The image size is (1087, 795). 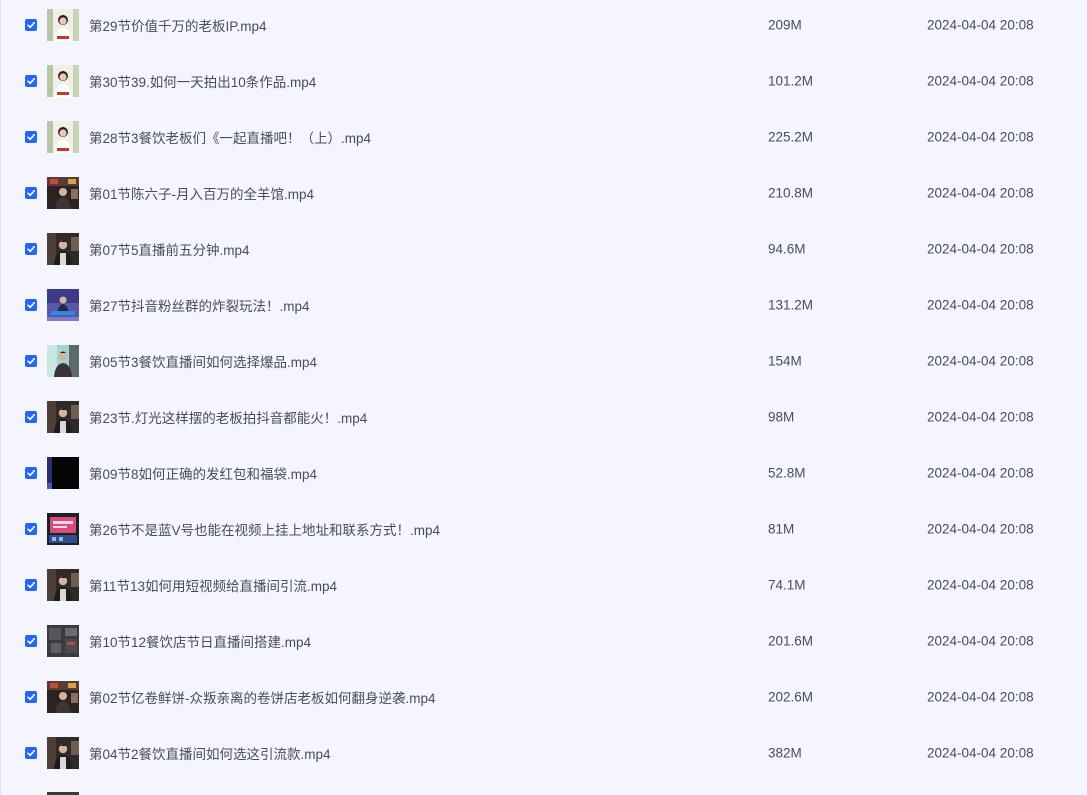 I want to click on file-name: 第27节抖音粉丝群的炸裂玩法！.mp4, so click(x=199, y=305).